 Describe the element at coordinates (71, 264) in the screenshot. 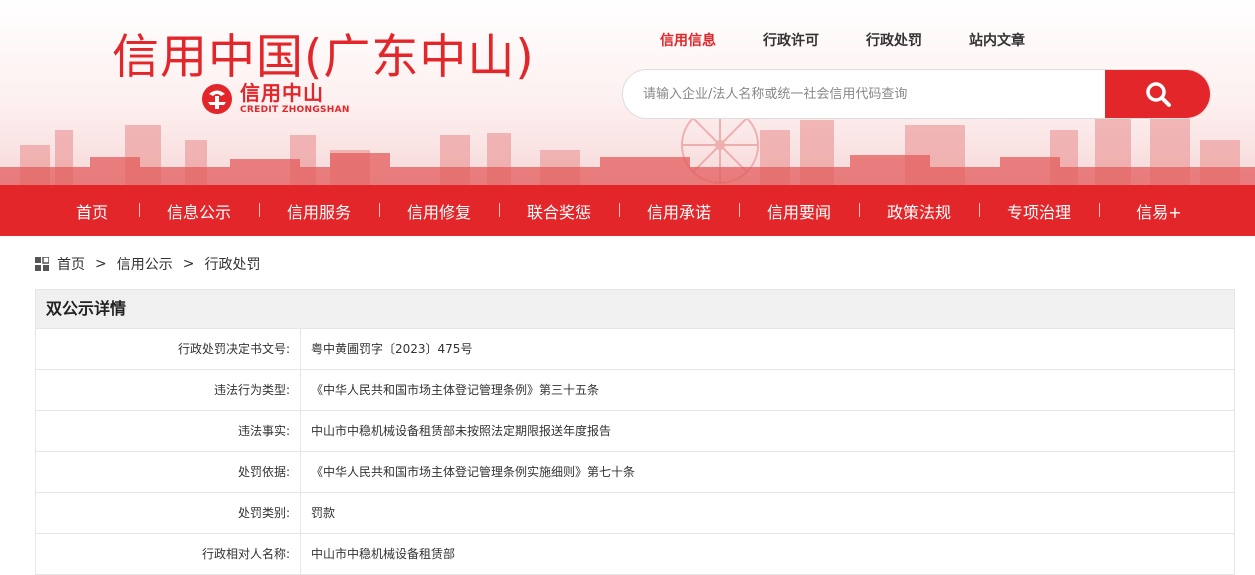

I see `breadcrumb-home: 首页` at that location.